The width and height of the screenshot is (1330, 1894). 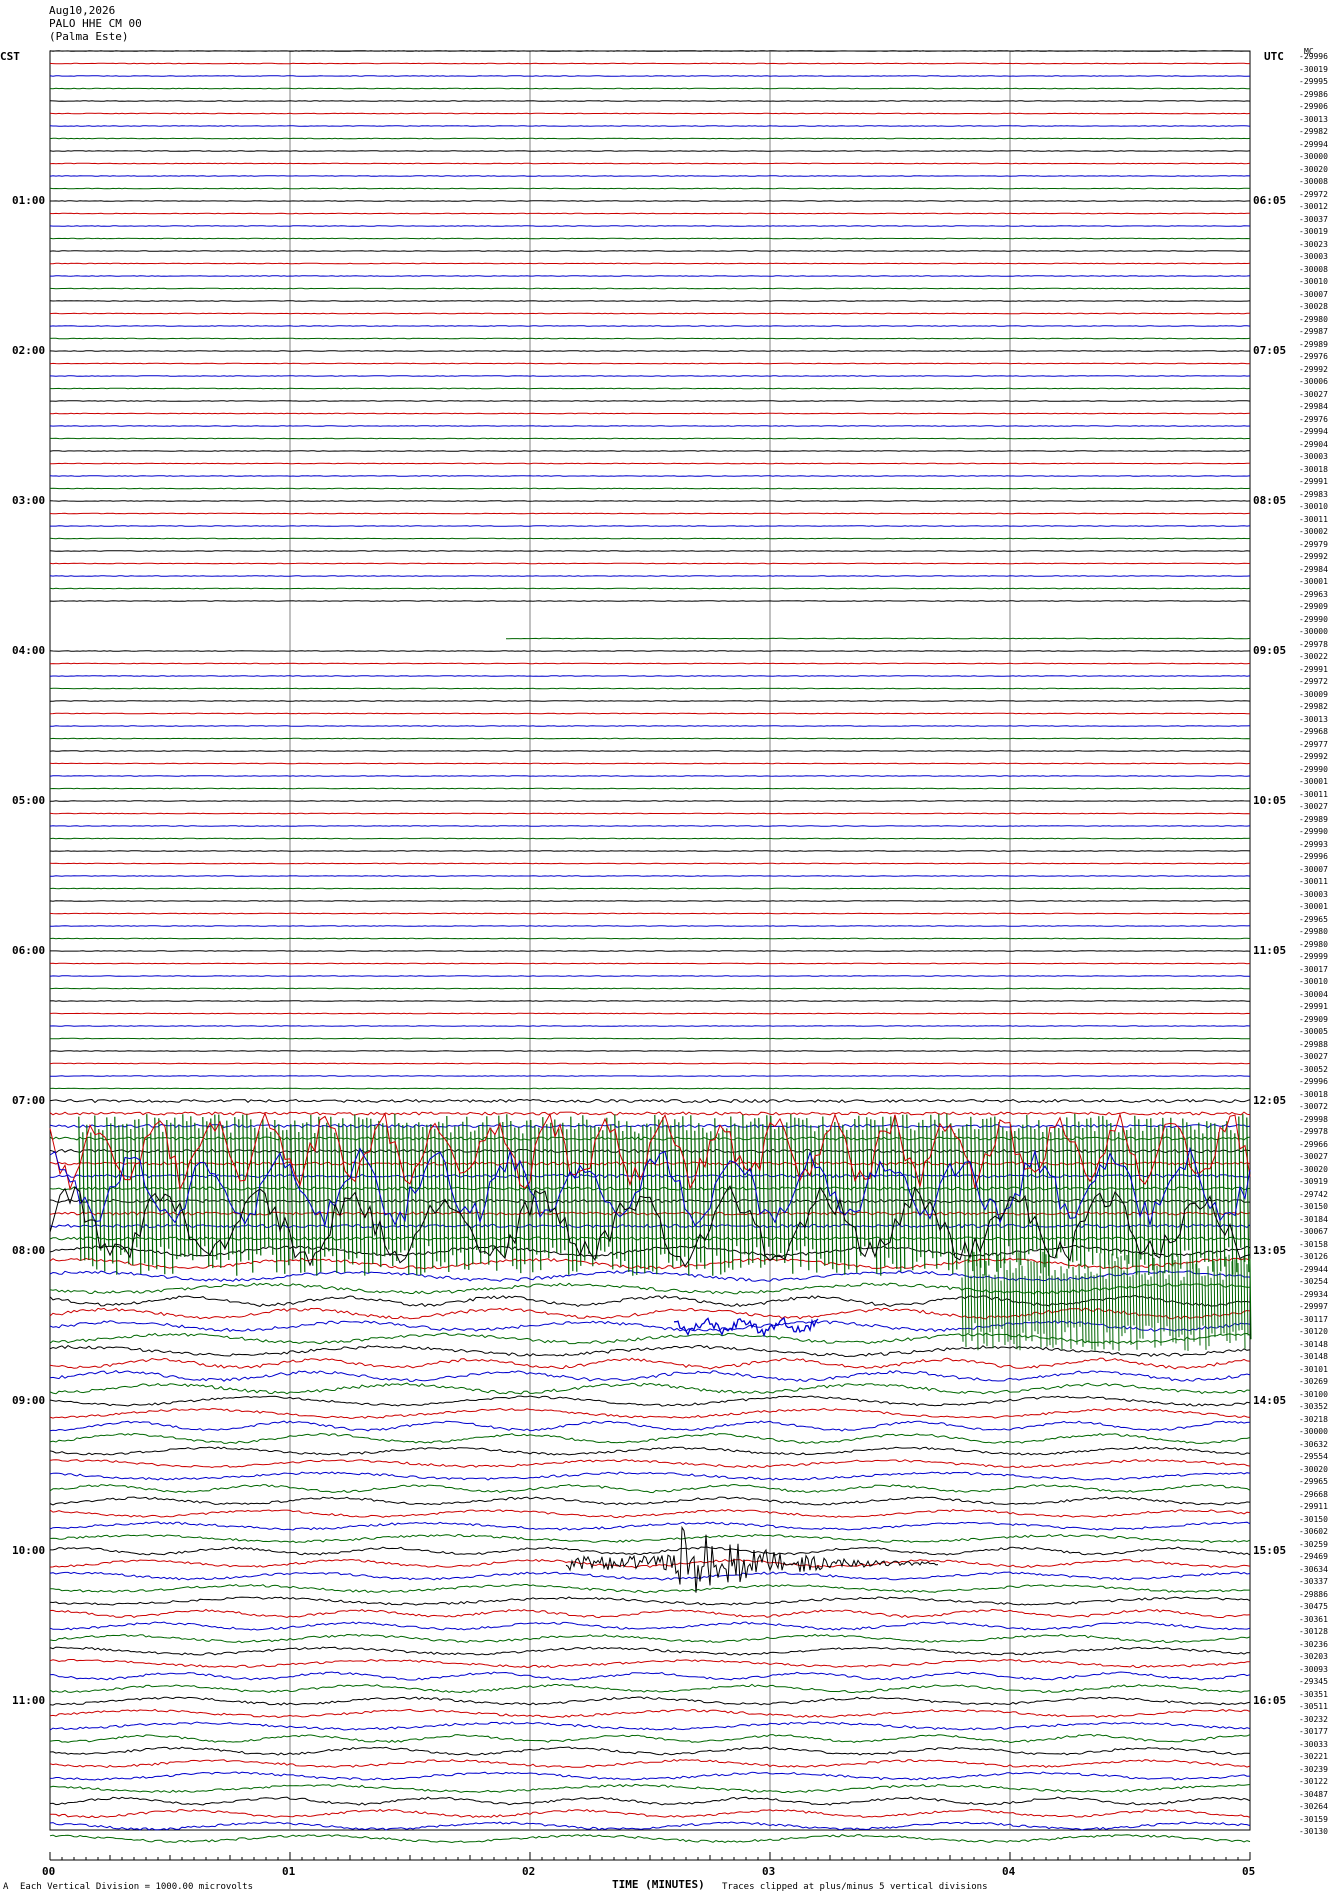 What do you see at coordinates (1313, 1794) in the screenshot?
I see `trace-offset-label: -30487` at bounding box center [1313, 1794].